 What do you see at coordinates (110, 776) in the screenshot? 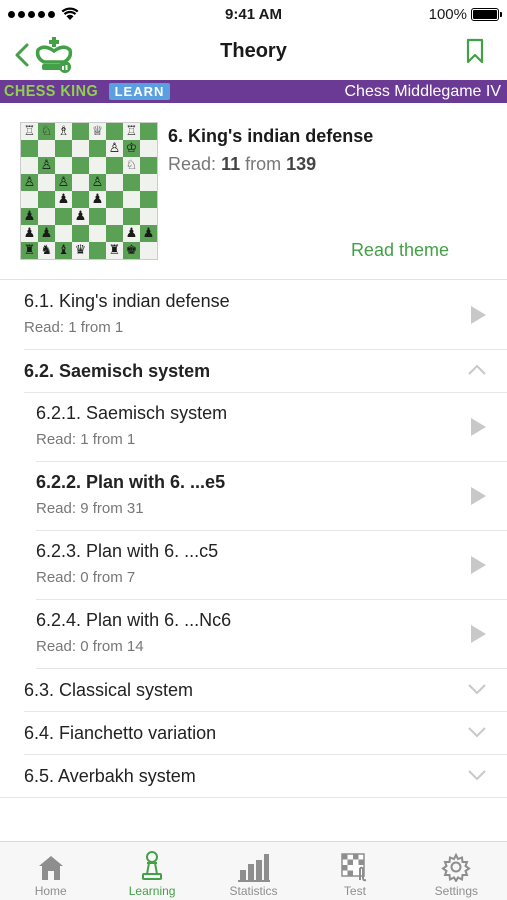
I see `list-item-title: 6.5. Averbakh system` at bounding box center [110, 776].